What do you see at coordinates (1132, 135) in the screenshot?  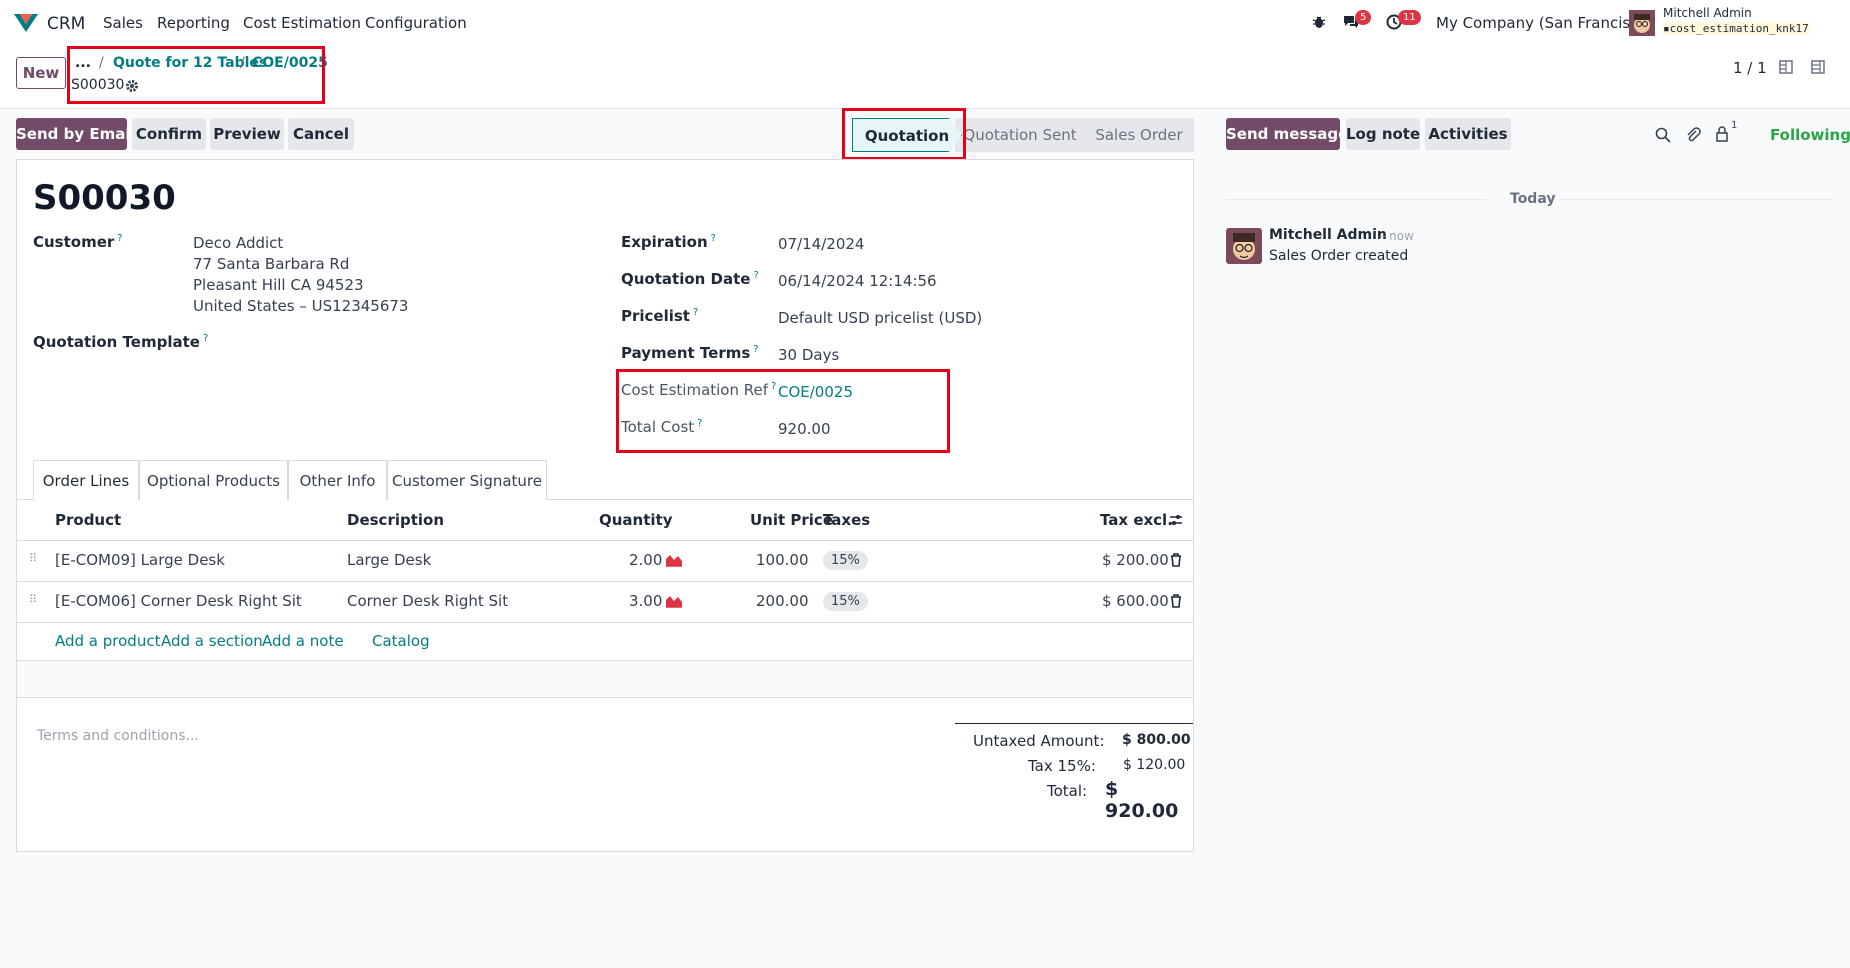 I see `stage-sales-order: Sales Order` at bounding box center [1132, 135].